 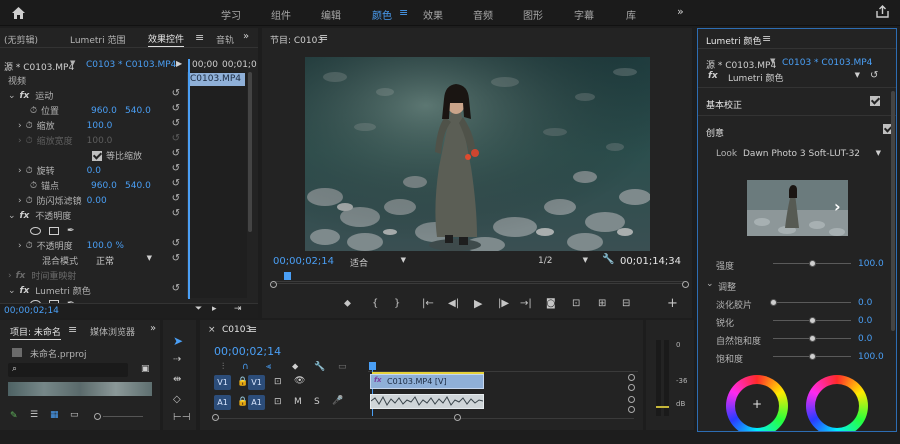 What do you see at coordinates (812, 338) in the screenshot?
I see `vibrance-slider-knob` at bounding box center [812, 338].